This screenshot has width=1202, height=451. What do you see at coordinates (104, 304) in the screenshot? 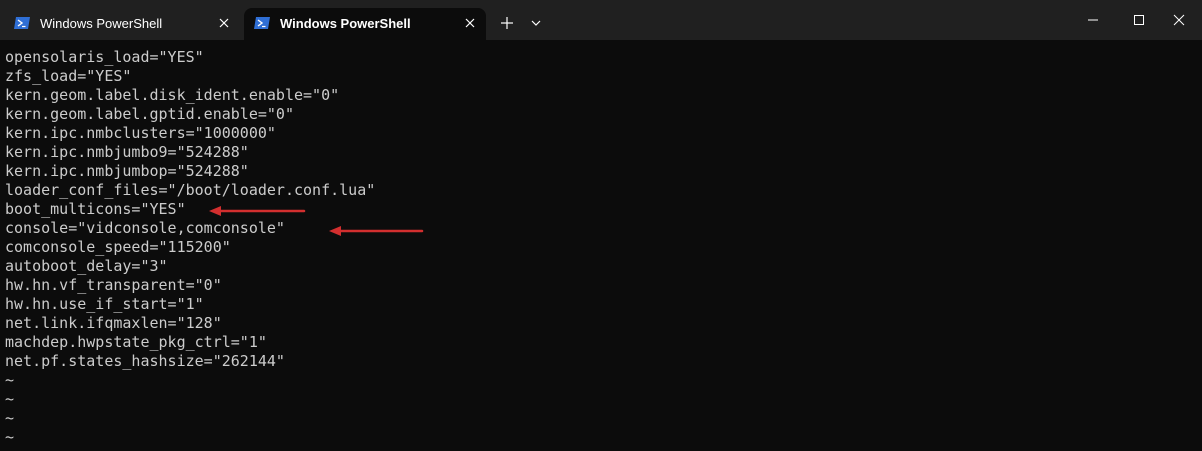
I see `terminal-line: hw.hn.use_if_start="1"` at bounding box center [104, 304].